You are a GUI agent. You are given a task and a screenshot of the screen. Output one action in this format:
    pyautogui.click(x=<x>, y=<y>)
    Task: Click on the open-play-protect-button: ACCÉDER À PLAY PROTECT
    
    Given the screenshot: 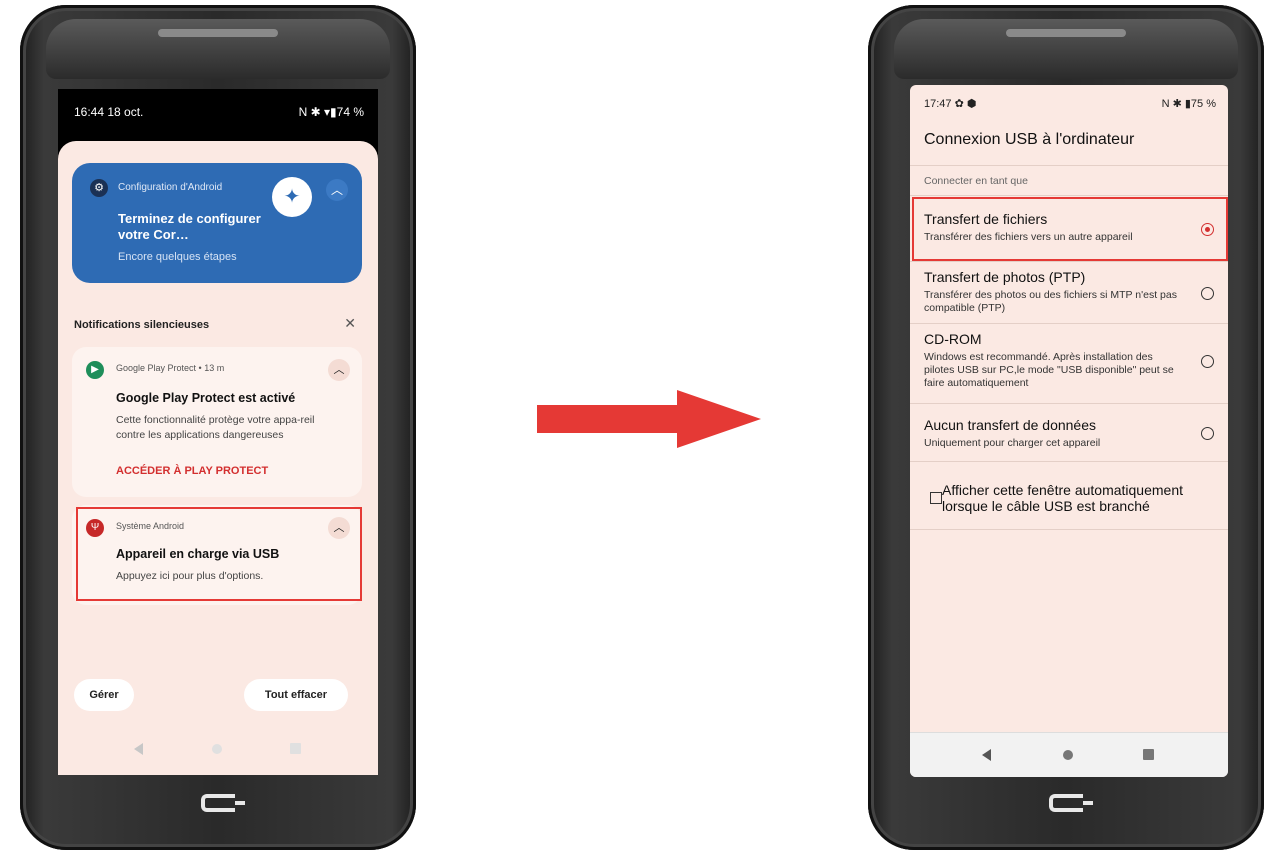 What is the action you would take?
    pyautogui.click(x=192, y=471)
    